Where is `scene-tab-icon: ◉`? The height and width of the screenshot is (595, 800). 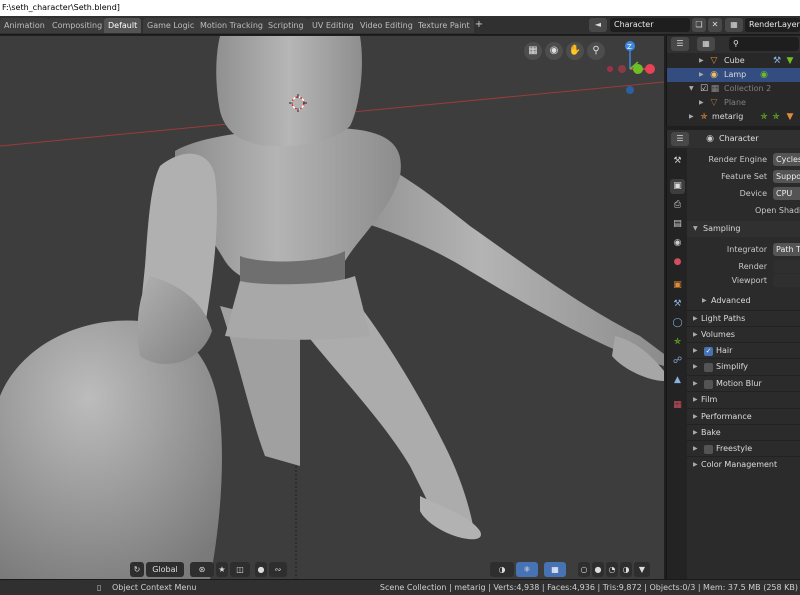 scene-tab-icon: ◉ is located at coordinates (677, 243).